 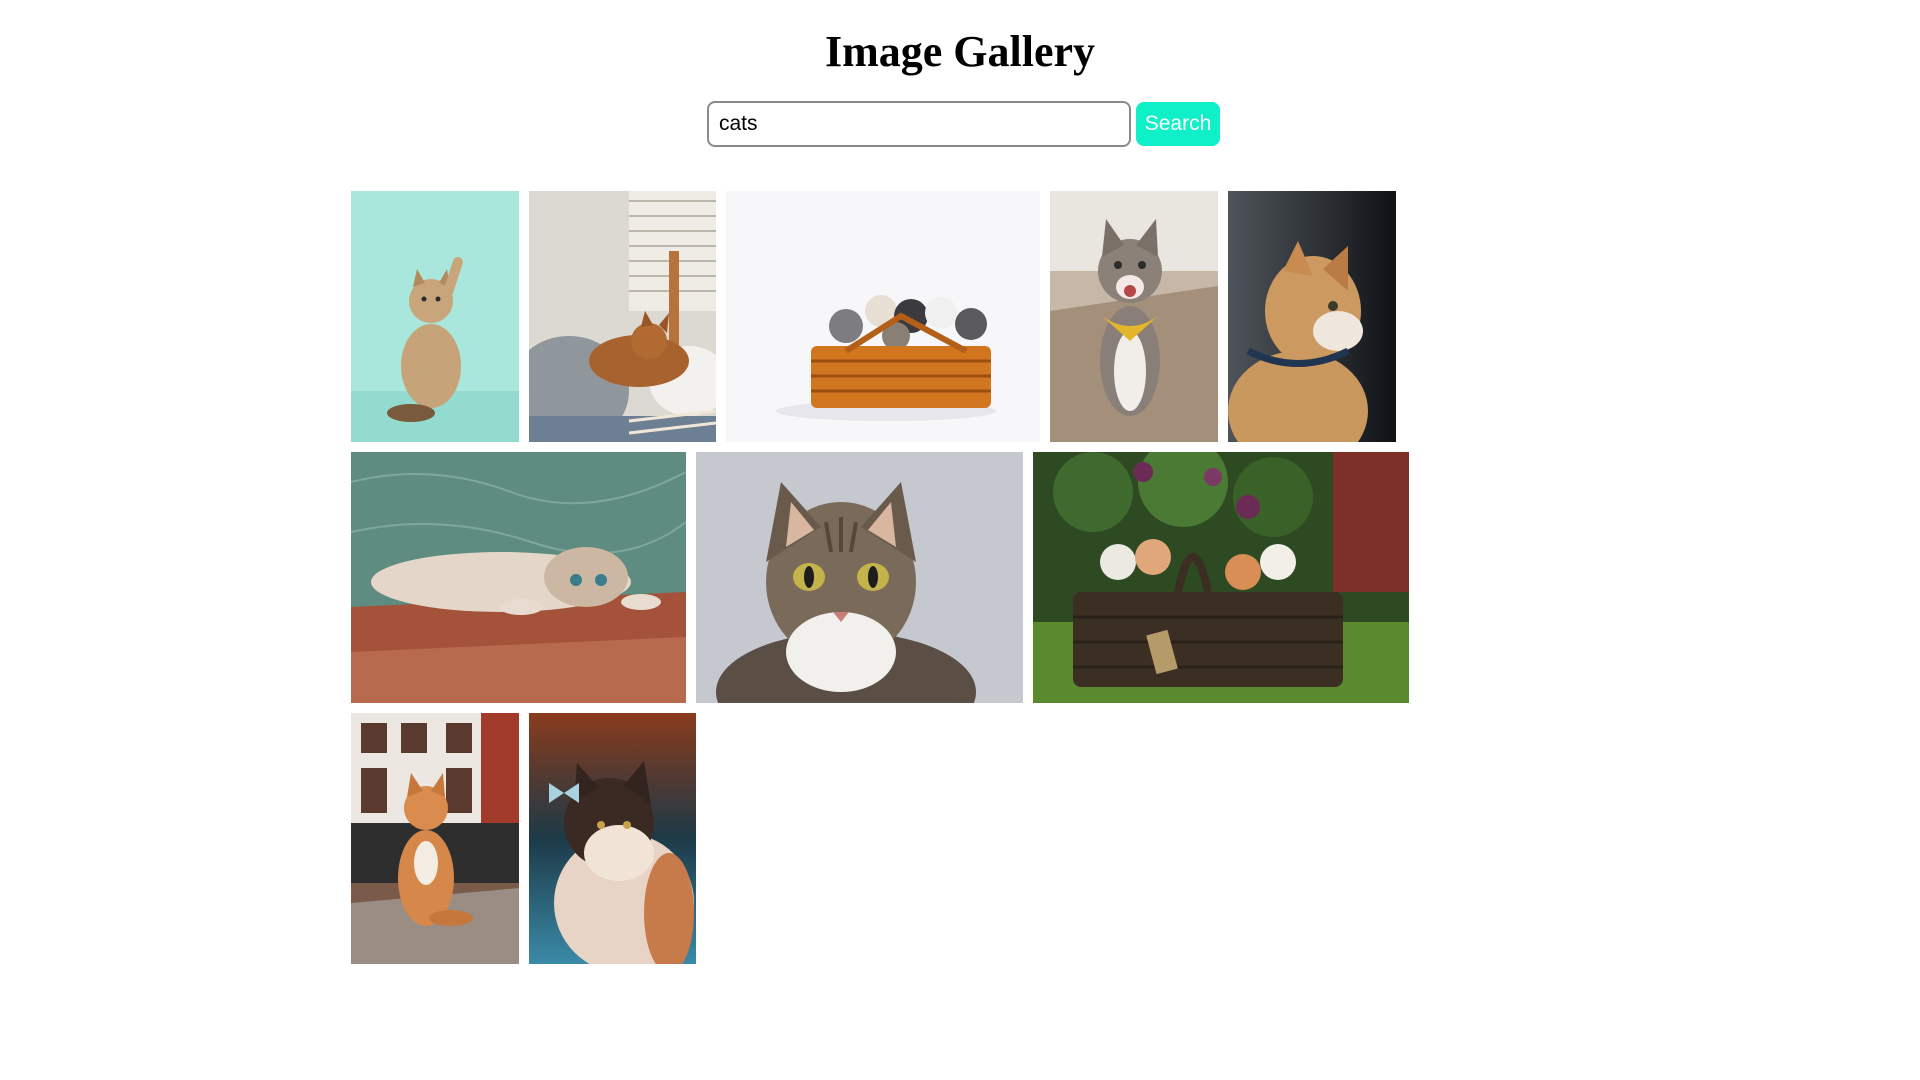 What do you see at coordinates (1134, 316) in the screenshot?
I see `gallery-image-cat-yellow-bandana` at bounding box center [1134, 316].